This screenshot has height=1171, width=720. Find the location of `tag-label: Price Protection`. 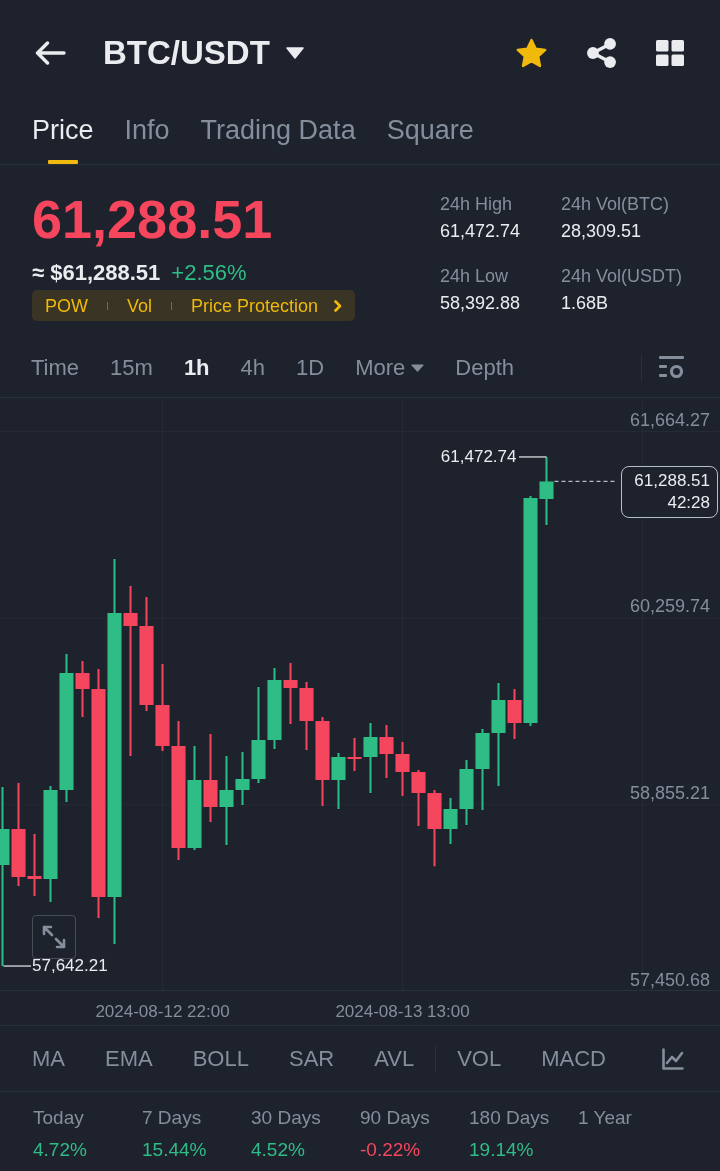

tag-label: Price Protection is located at coordinates (255, 305).